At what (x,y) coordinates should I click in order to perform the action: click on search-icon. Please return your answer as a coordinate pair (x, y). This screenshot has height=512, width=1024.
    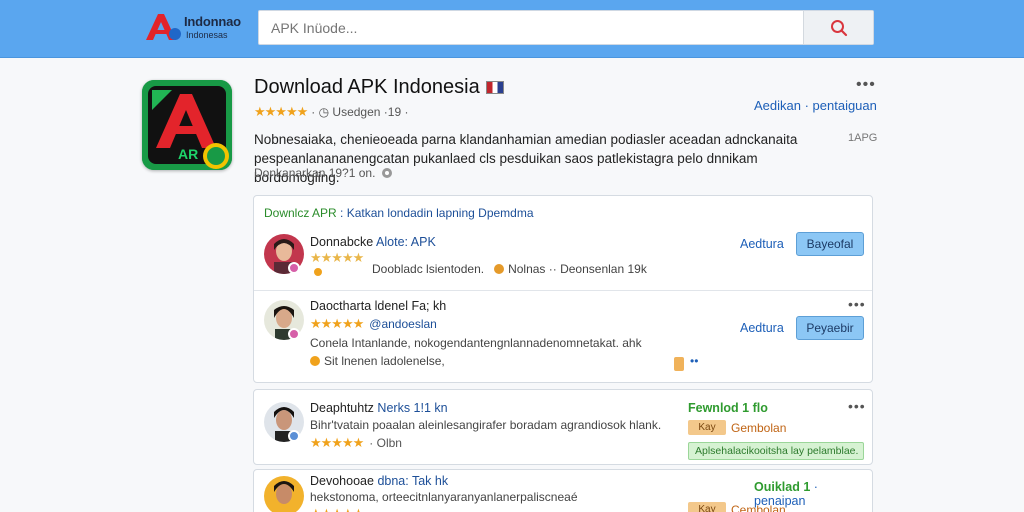
    Looking at the image, I should click on (838, 27).